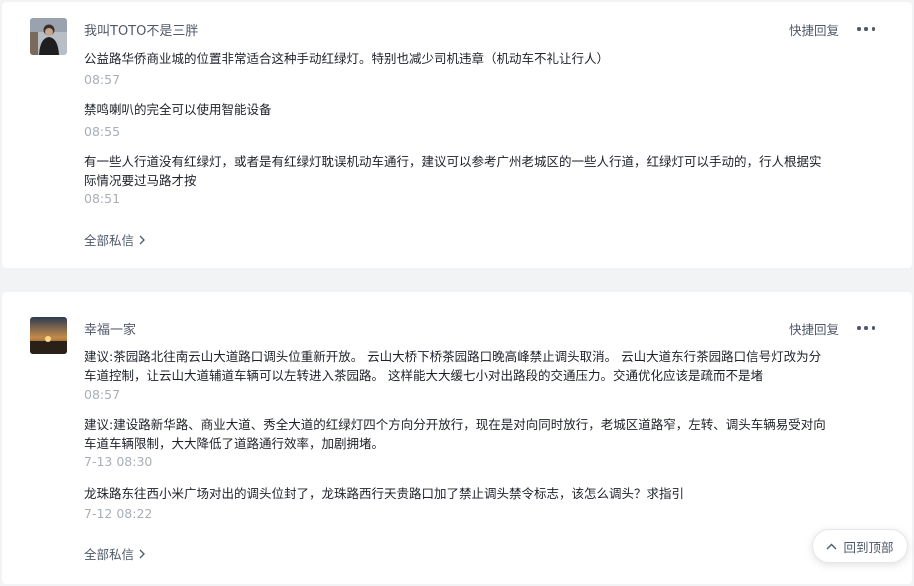  Describe the element at coordinates (102, 198) in the screenshot. I see `message-time: 08:51` at that location.